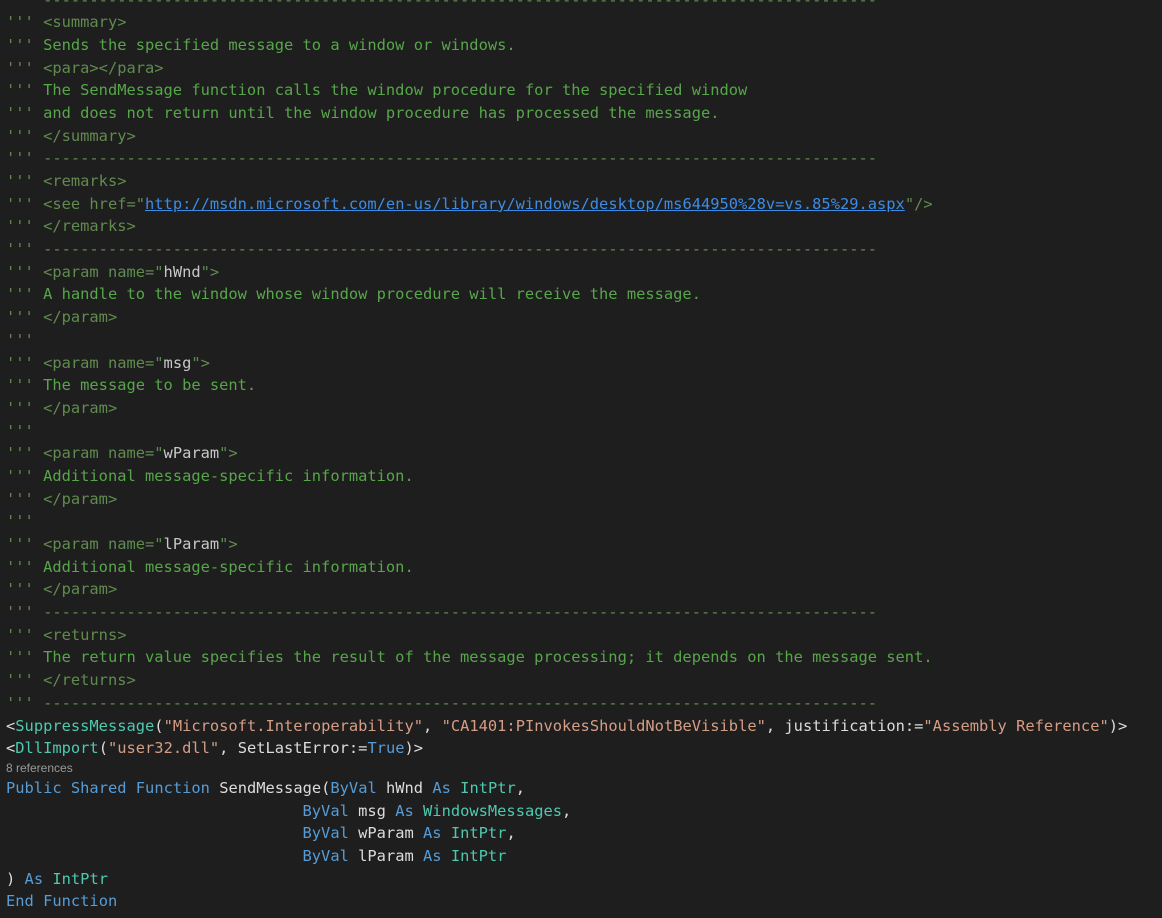  What do you see at coordinates (581, 385) in the screenshot?
I see `comment-line: ''' The message to be sent.` at bounding box center [581, 385].